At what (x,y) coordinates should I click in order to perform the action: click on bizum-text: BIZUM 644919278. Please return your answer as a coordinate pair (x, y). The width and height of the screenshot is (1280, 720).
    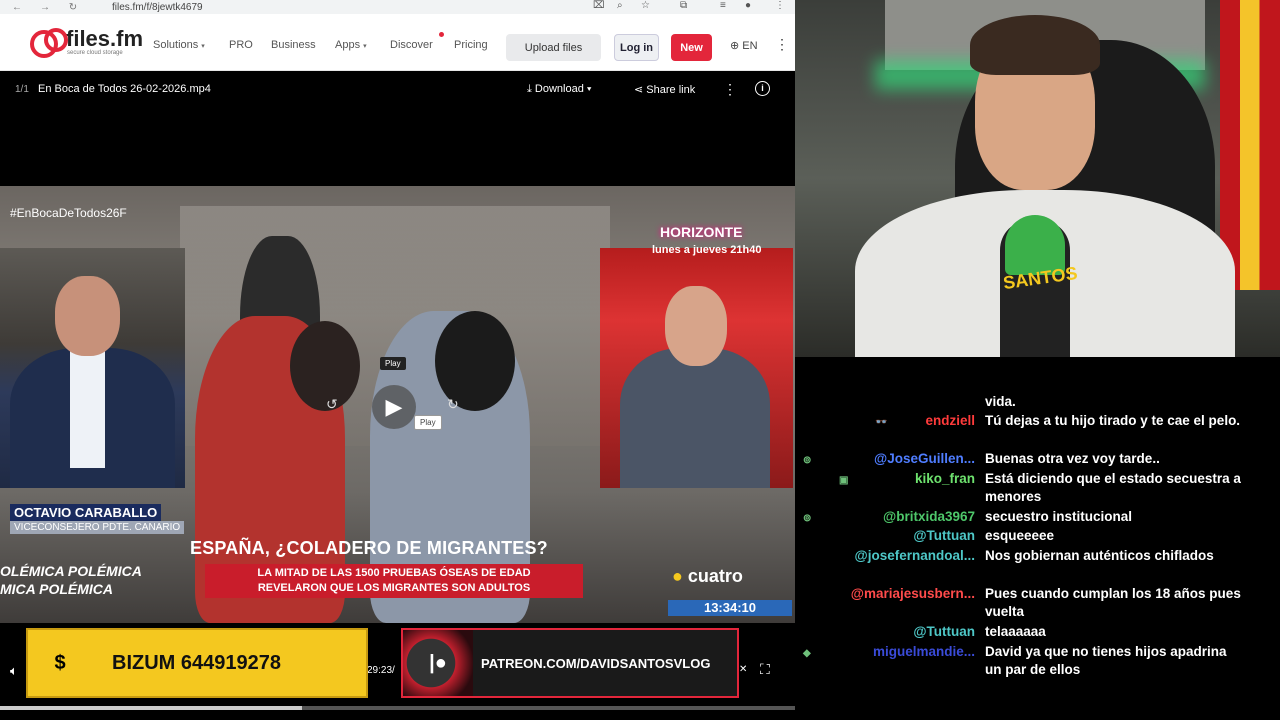
    Looking at the image, I should click on (196, 662).